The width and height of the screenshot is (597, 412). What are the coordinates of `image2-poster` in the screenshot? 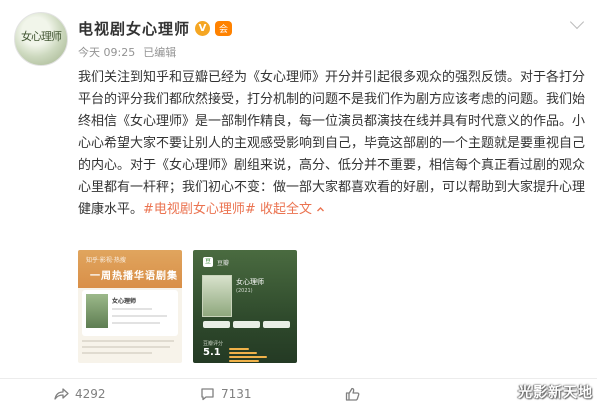 It's located at (217, 296).